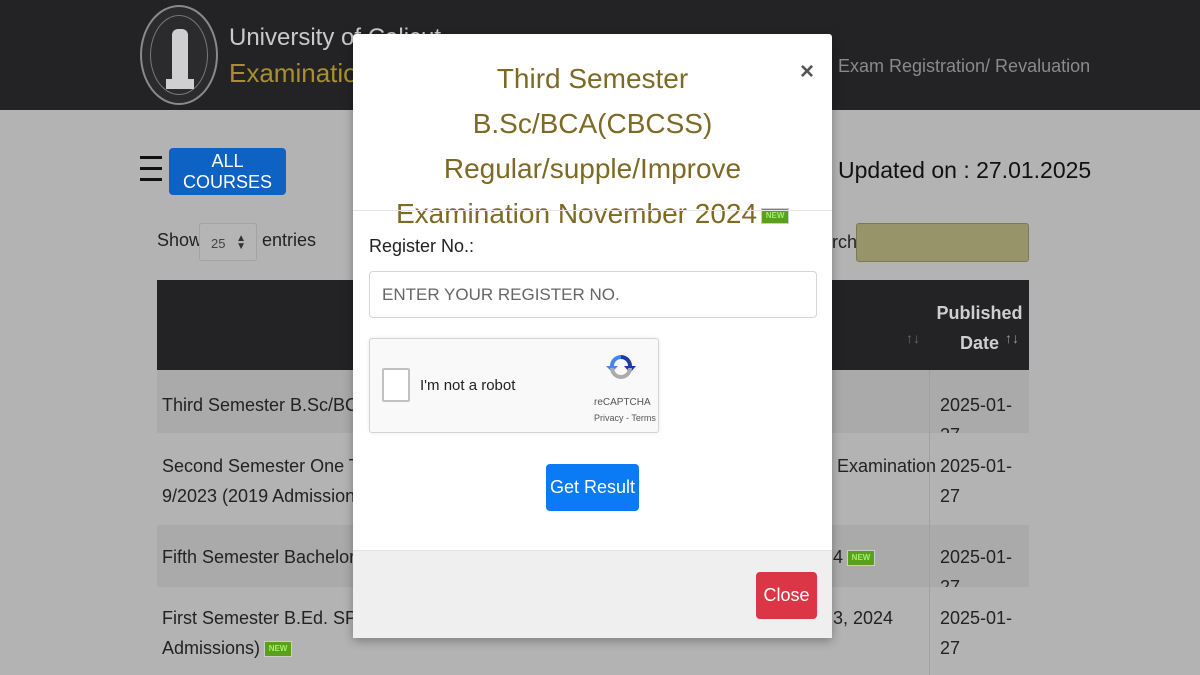 This screenshot has height=675, width=1200. I want to click on modal-footer: Close, so click(592, 594).